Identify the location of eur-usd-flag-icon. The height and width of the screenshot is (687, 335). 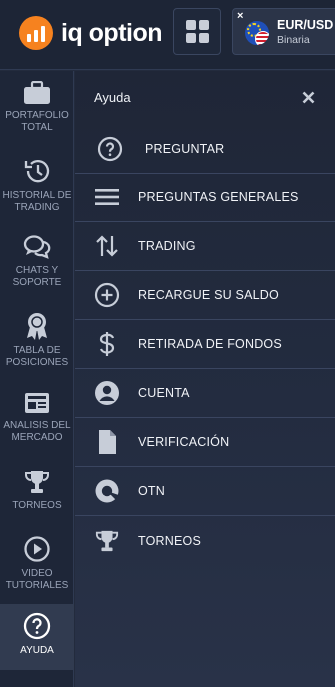
(257, 33).